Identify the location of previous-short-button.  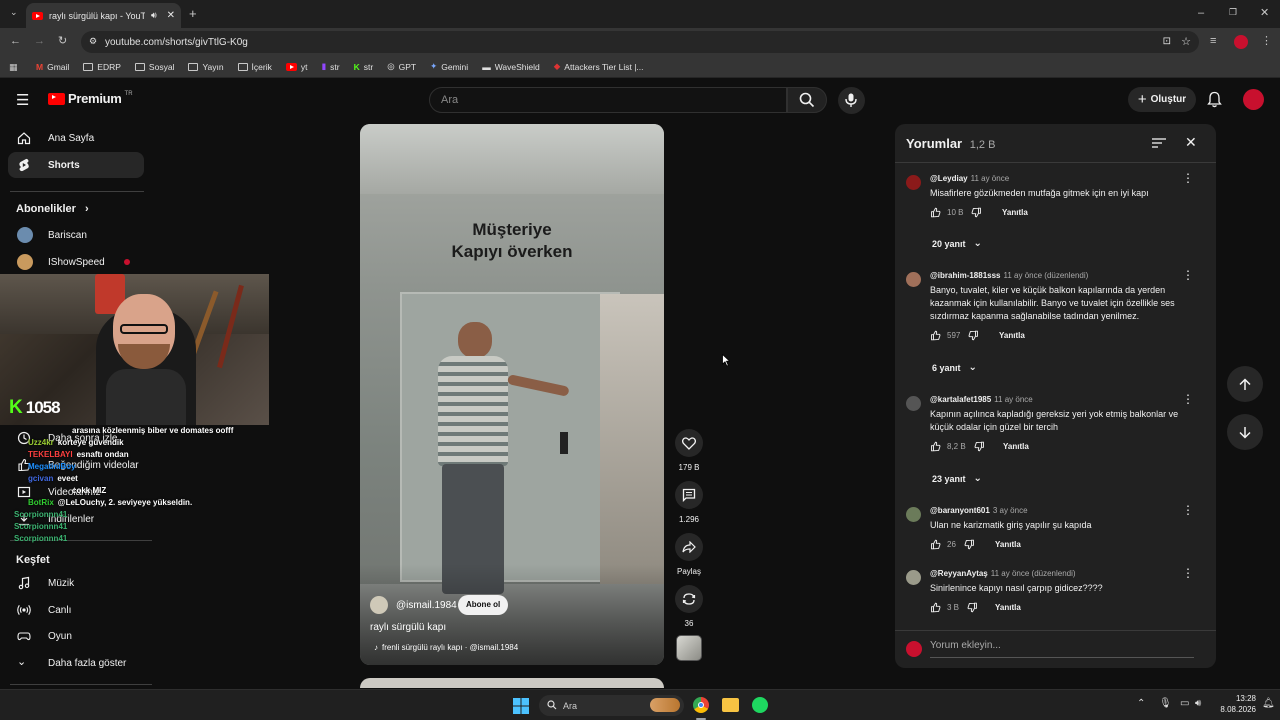
(1245, 384).